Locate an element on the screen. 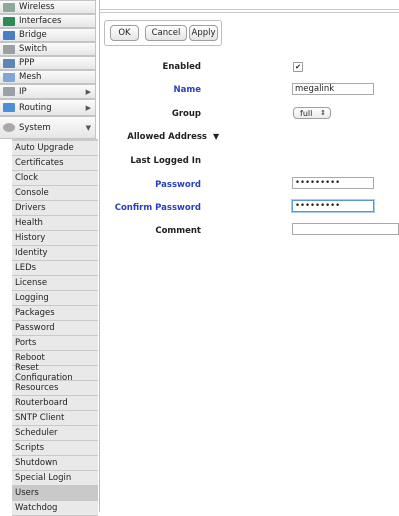  menu-item-wireless: Wireless is located at coordinates (48, 7).